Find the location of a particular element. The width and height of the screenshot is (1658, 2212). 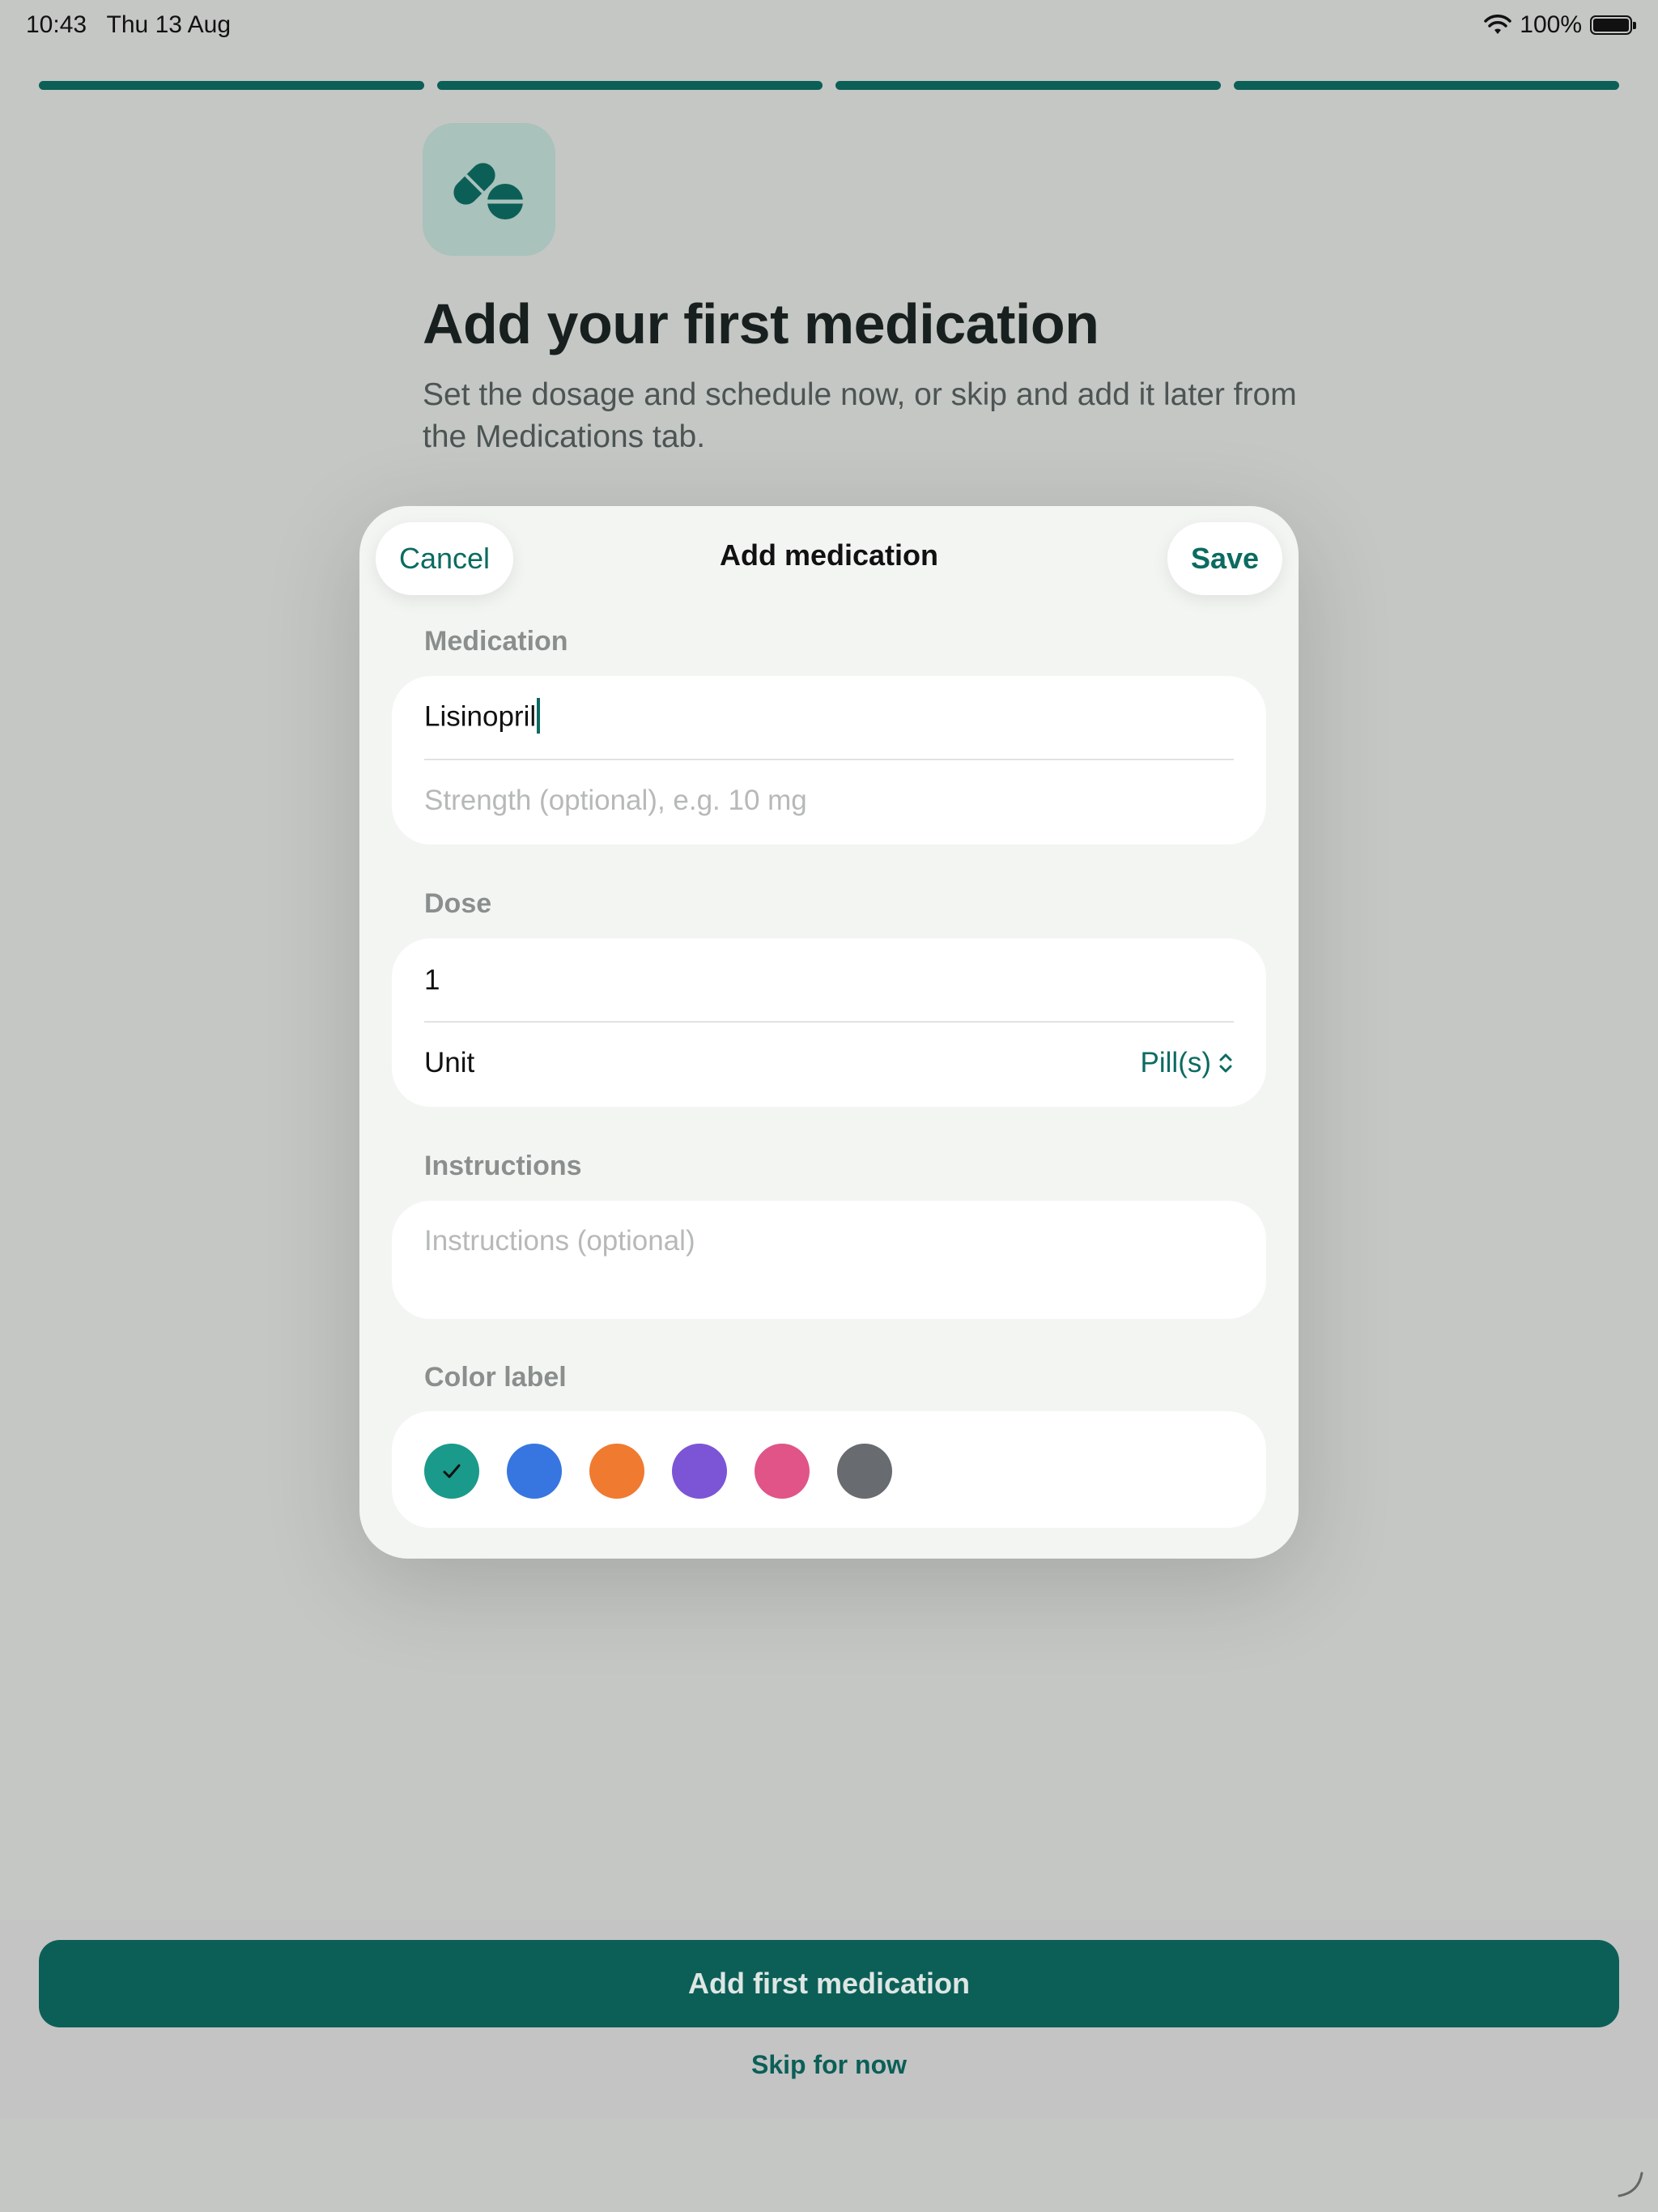

unit-picker: Pill(s) is located at coordinates (1187, 1063).